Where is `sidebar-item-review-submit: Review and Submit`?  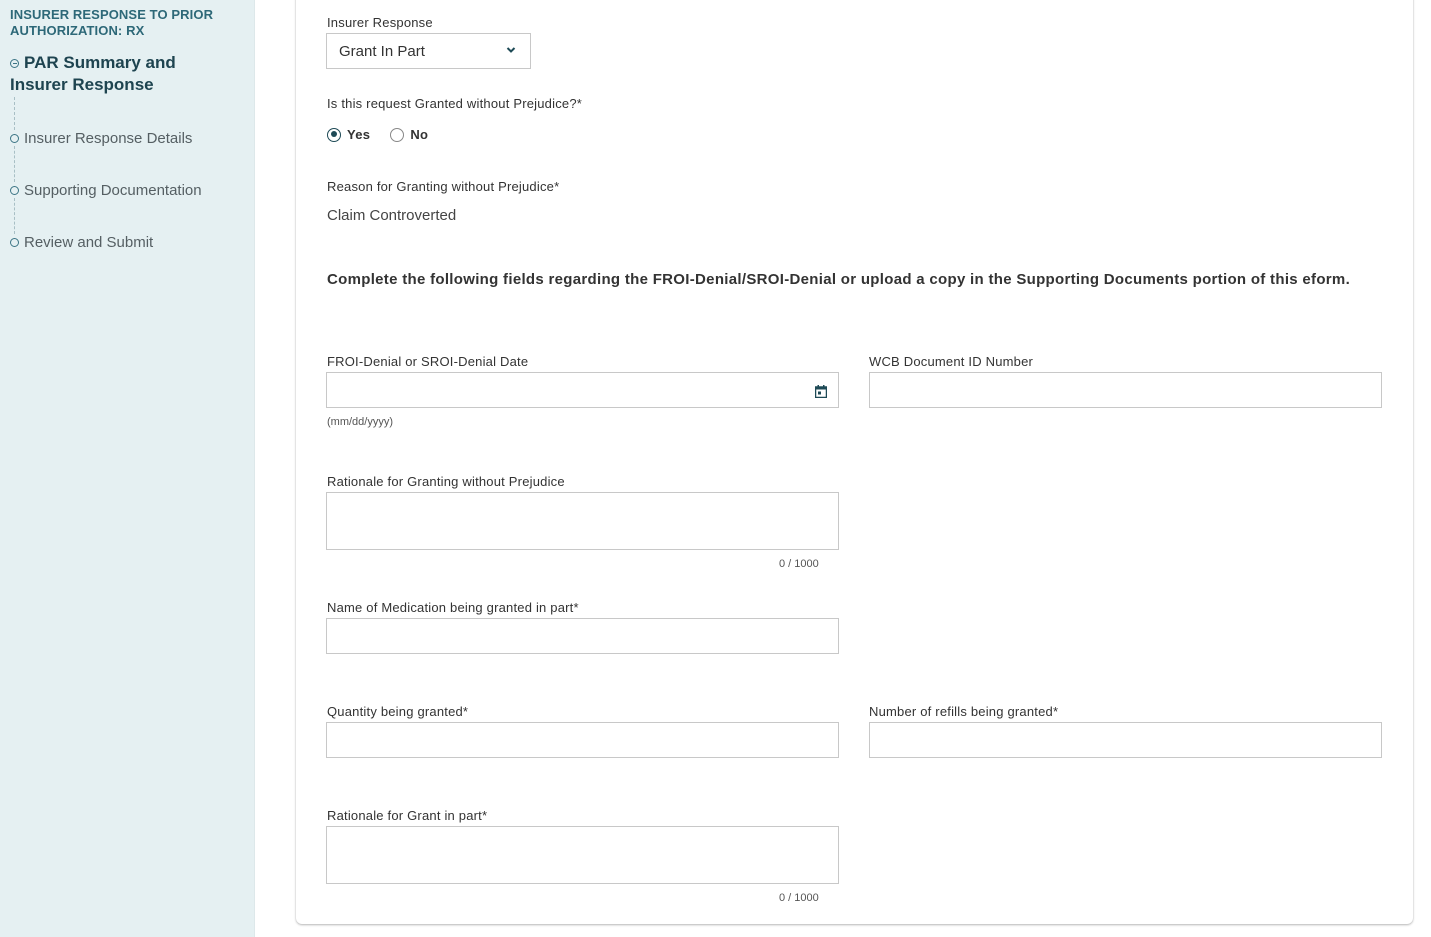
sidebar-item-review-submit: Review and Submit is located at coordinates (81, 243).